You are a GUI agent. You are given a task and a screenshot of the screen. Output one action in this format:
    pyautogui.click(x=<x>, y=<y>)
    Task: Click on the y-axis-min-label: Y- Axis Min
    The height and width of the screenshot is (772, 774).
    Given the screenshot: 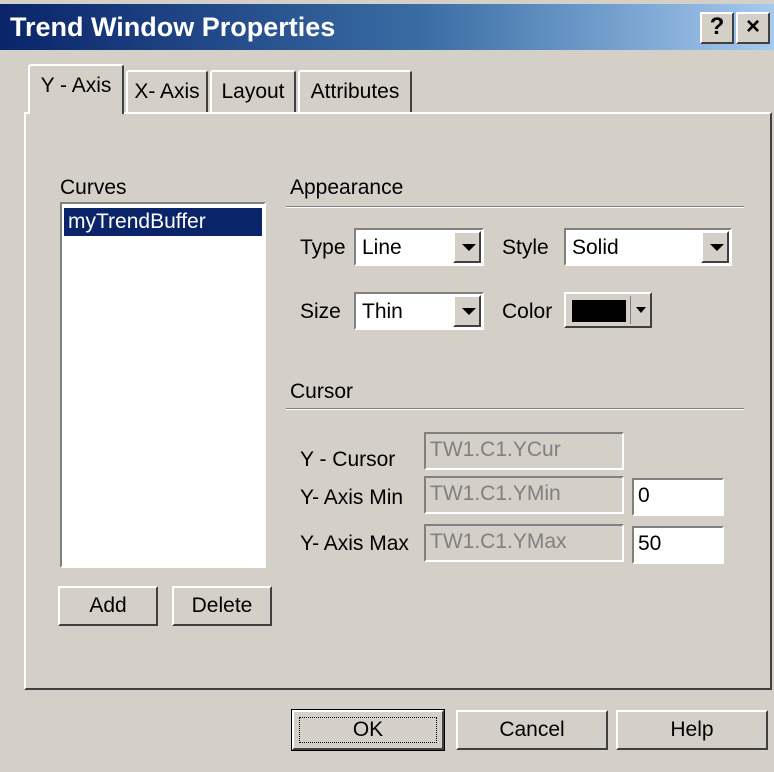 What is the action you would take?
    pyautogui.click(x=352, y=497)
    